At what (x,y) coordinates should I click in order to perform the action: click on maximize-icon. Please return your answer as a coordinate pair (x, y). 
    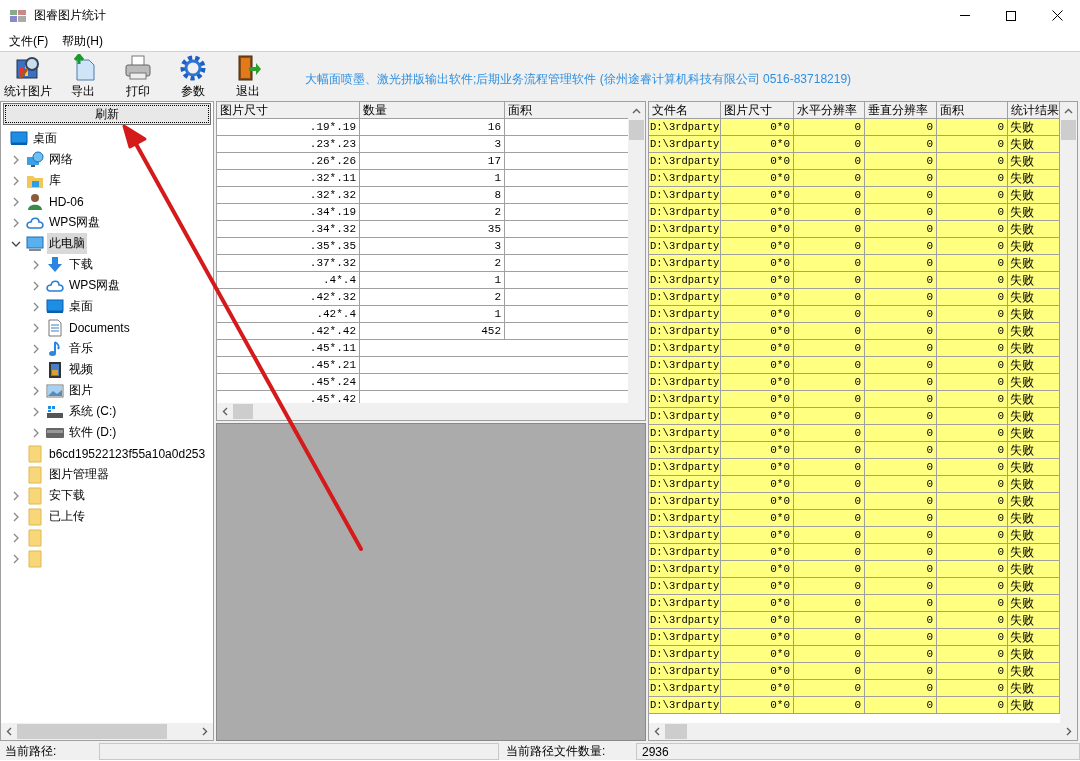
    Looking at the image, I should click on (1011, 15).